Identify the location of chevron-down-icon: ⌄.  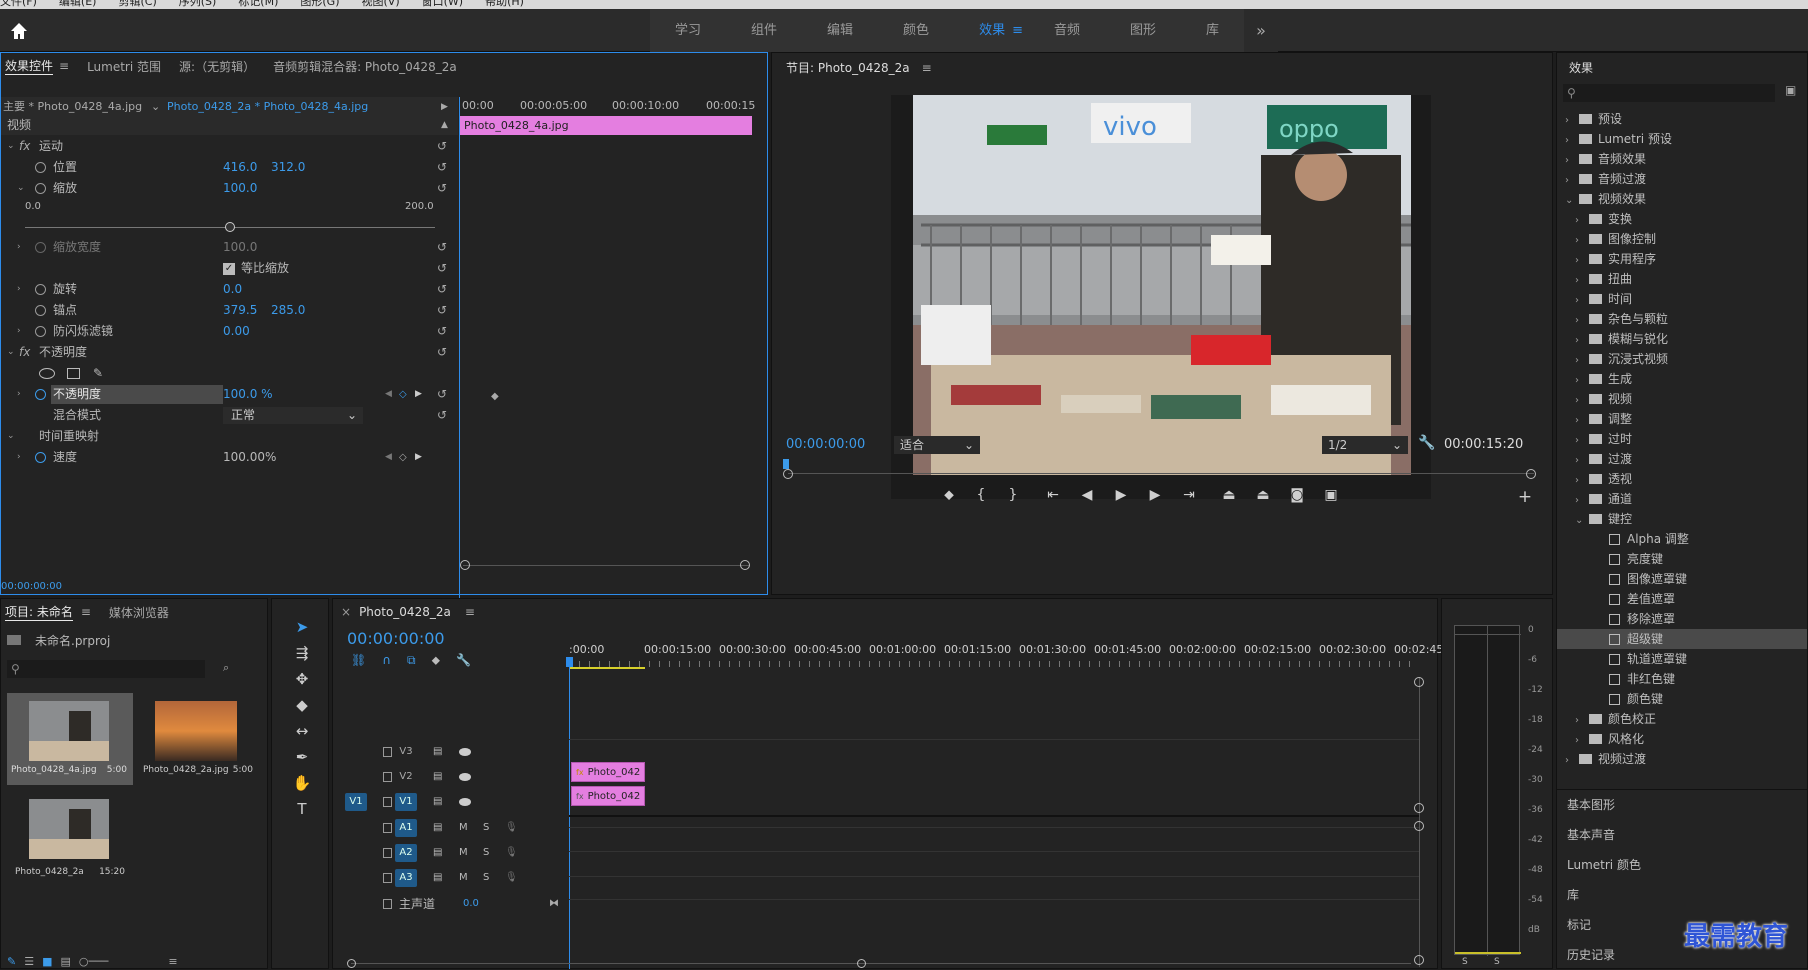
(155, 107).